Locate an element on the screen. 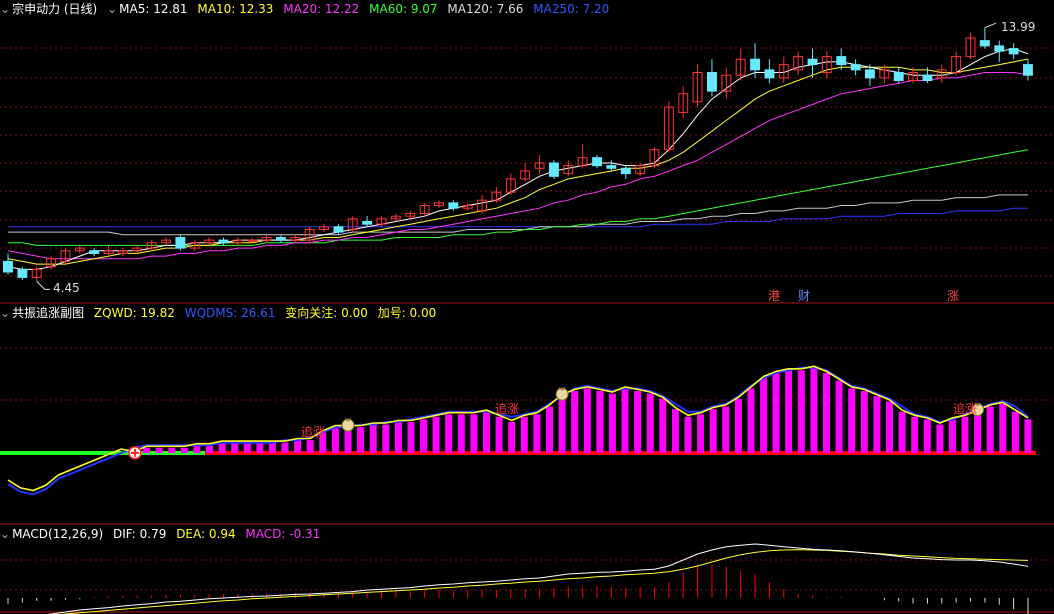  bianxiang-value: 变向关注: 0.00 is located at coordinates (326, 313).